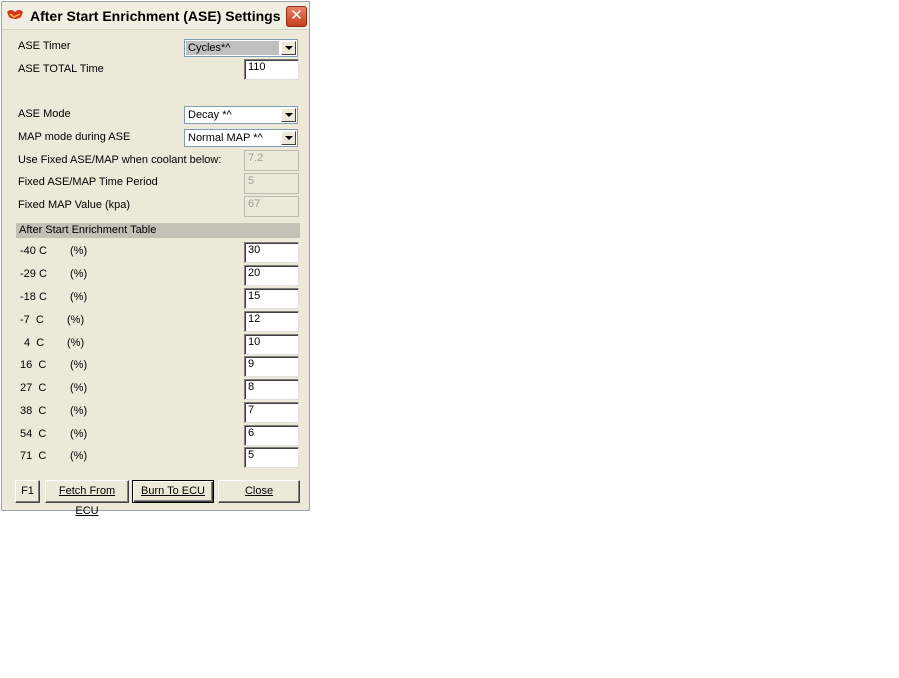 The height and width of the screenshot is (678, 899). I want to click on fixed-time-input: 5, so click(271, 183).